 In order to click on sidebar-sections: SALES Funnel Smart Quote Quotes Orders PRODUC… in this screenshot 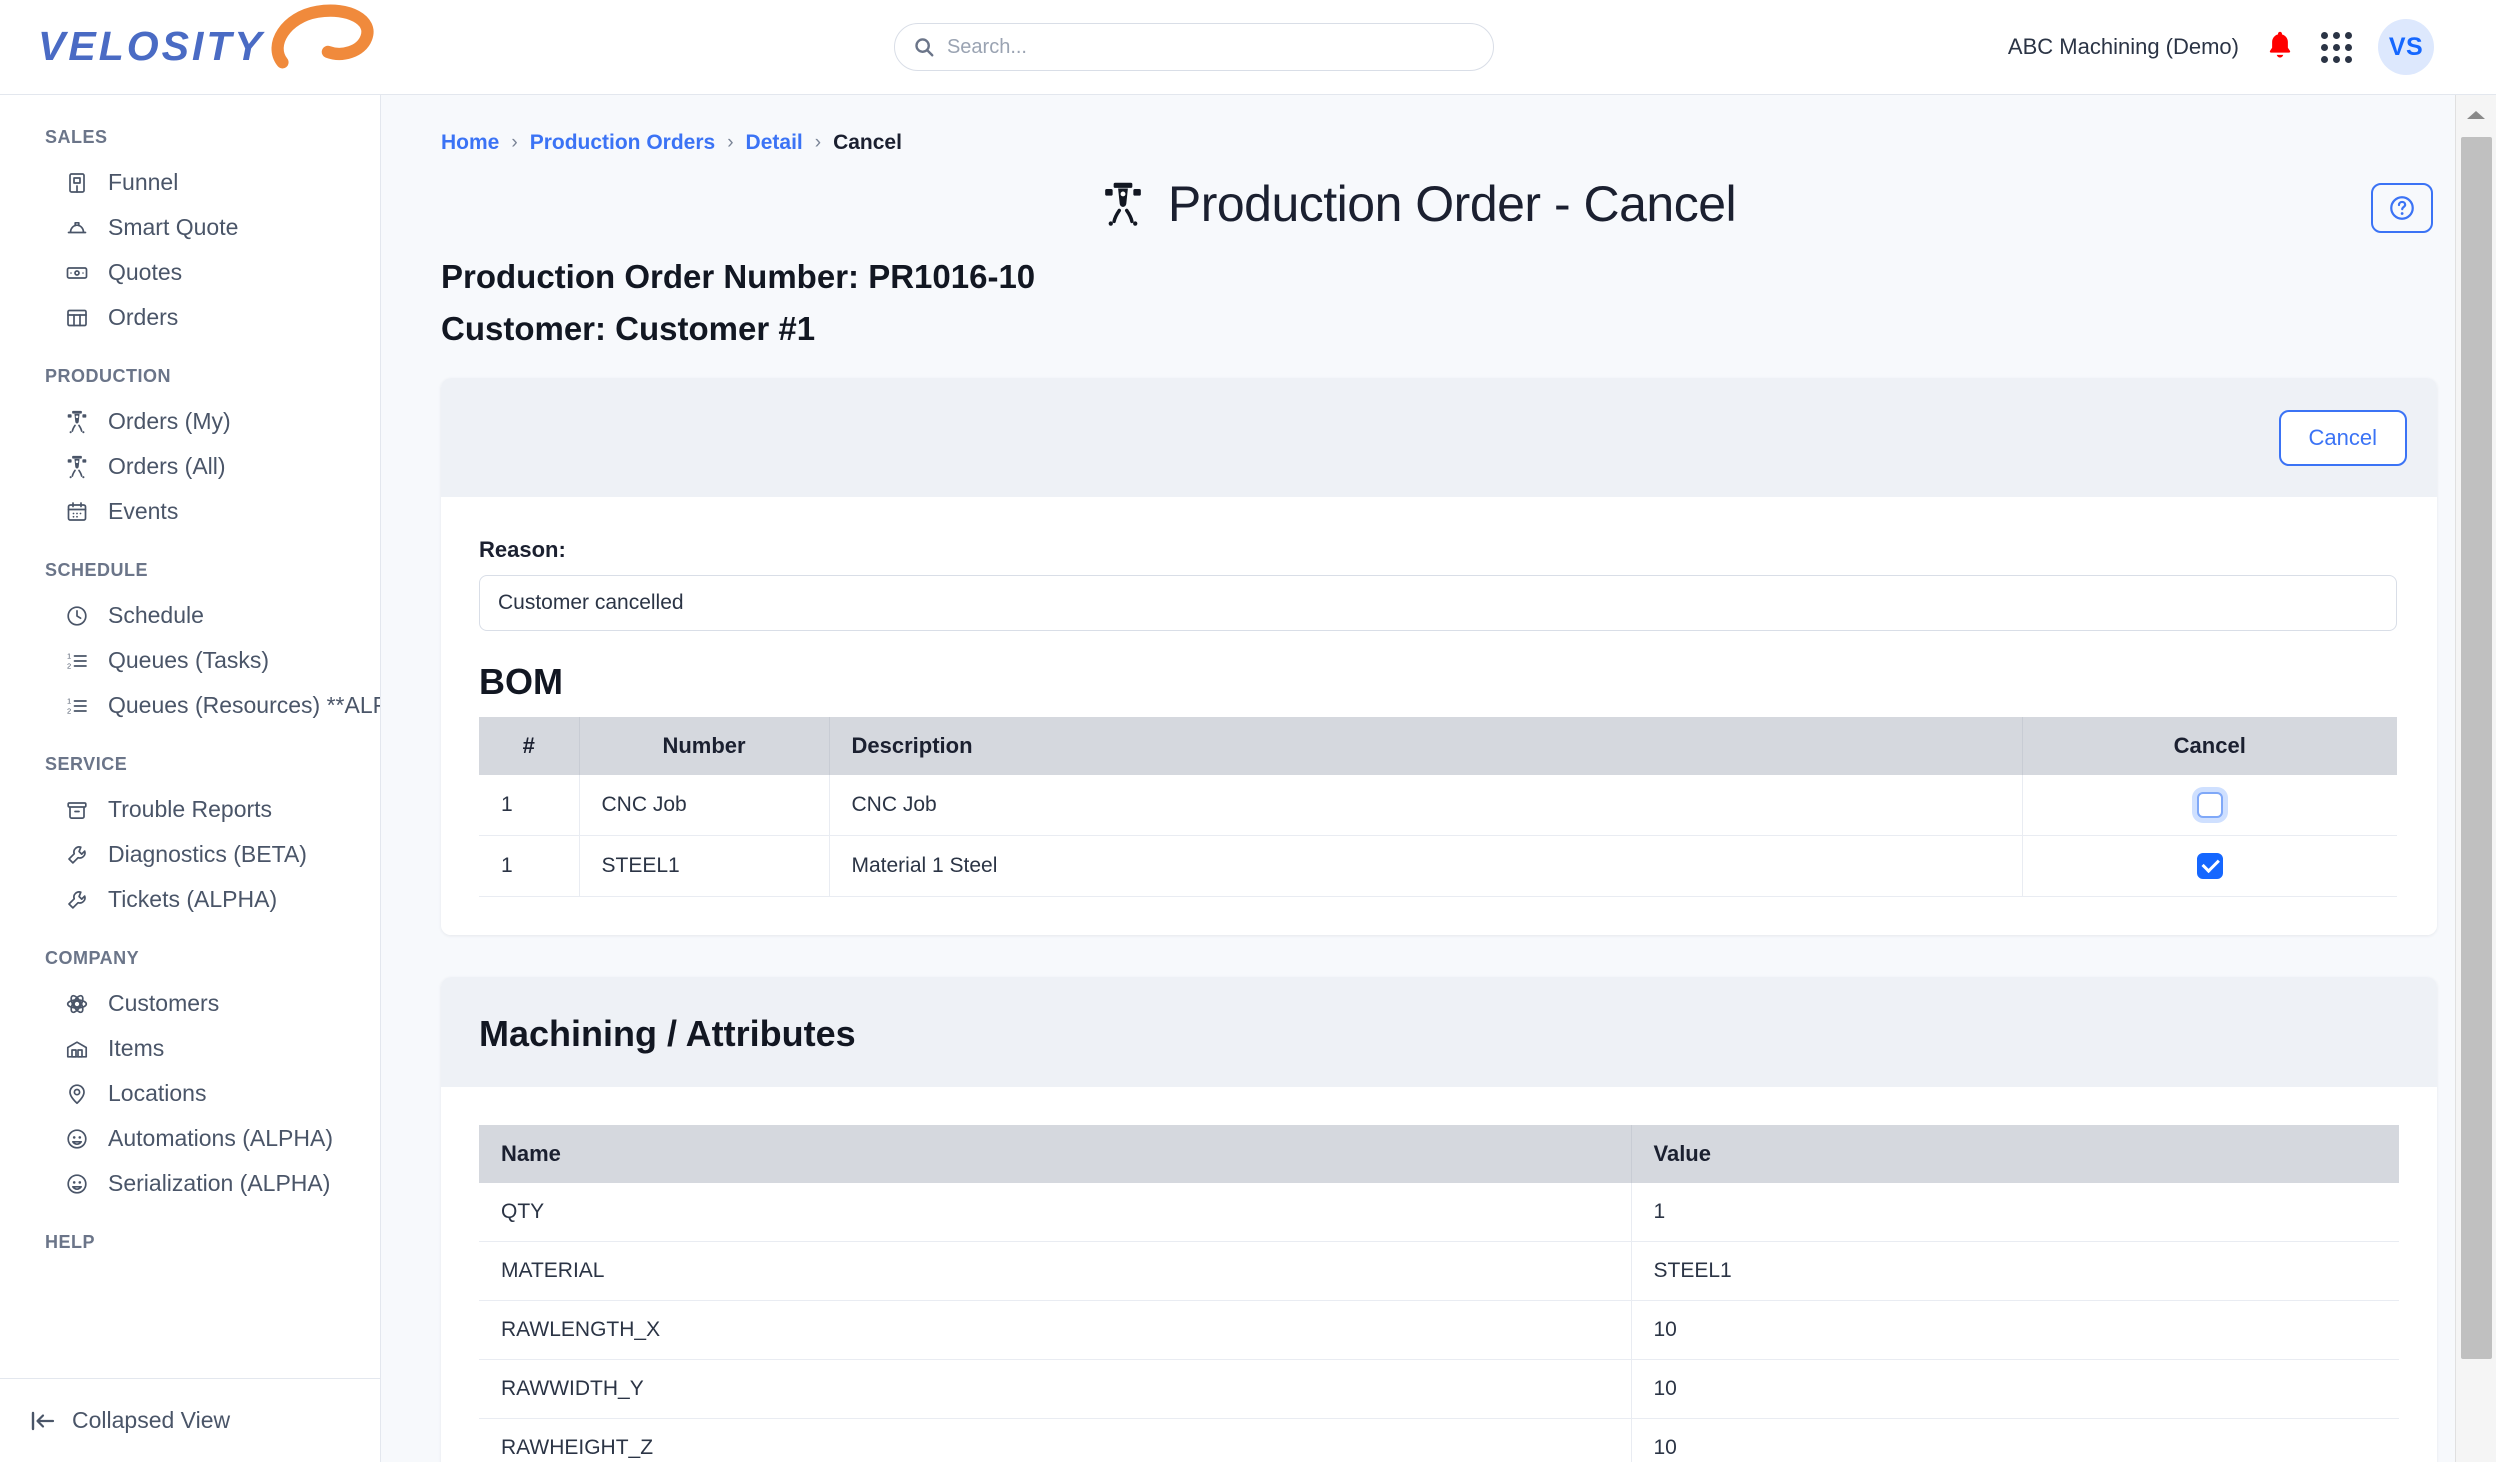, I will do `click(190, 736)`.